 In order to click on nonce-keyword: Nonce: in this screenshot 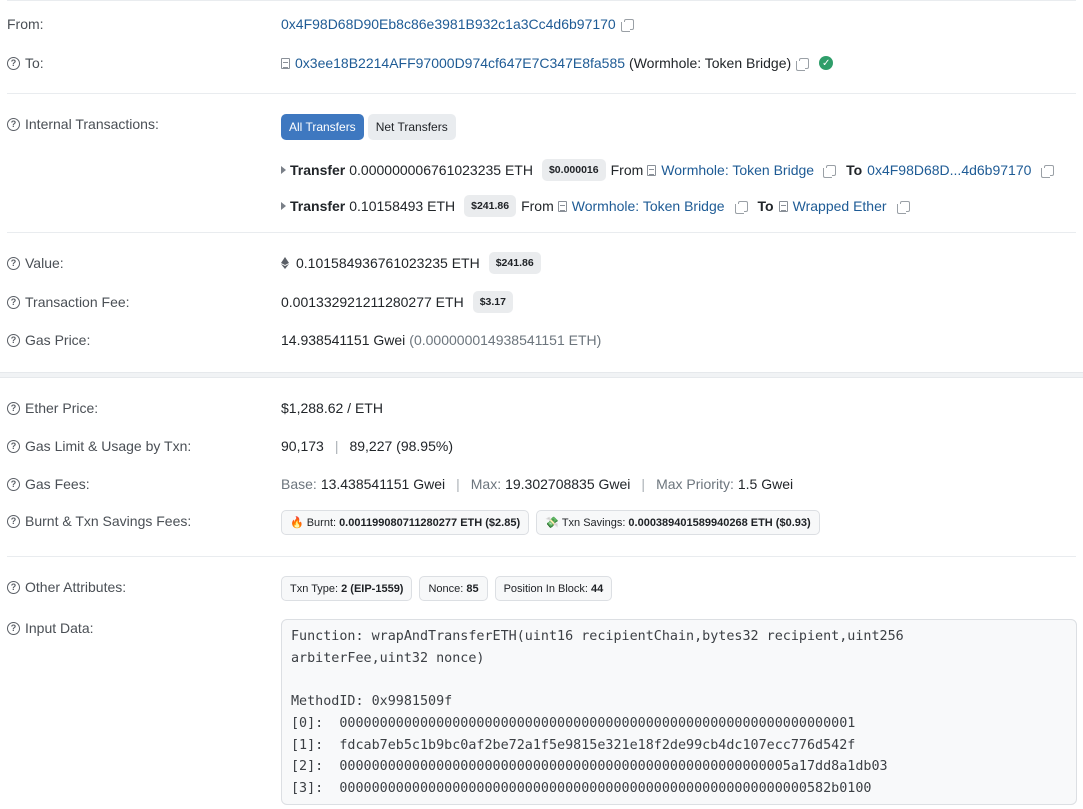, I will do `click(446, 588)`.